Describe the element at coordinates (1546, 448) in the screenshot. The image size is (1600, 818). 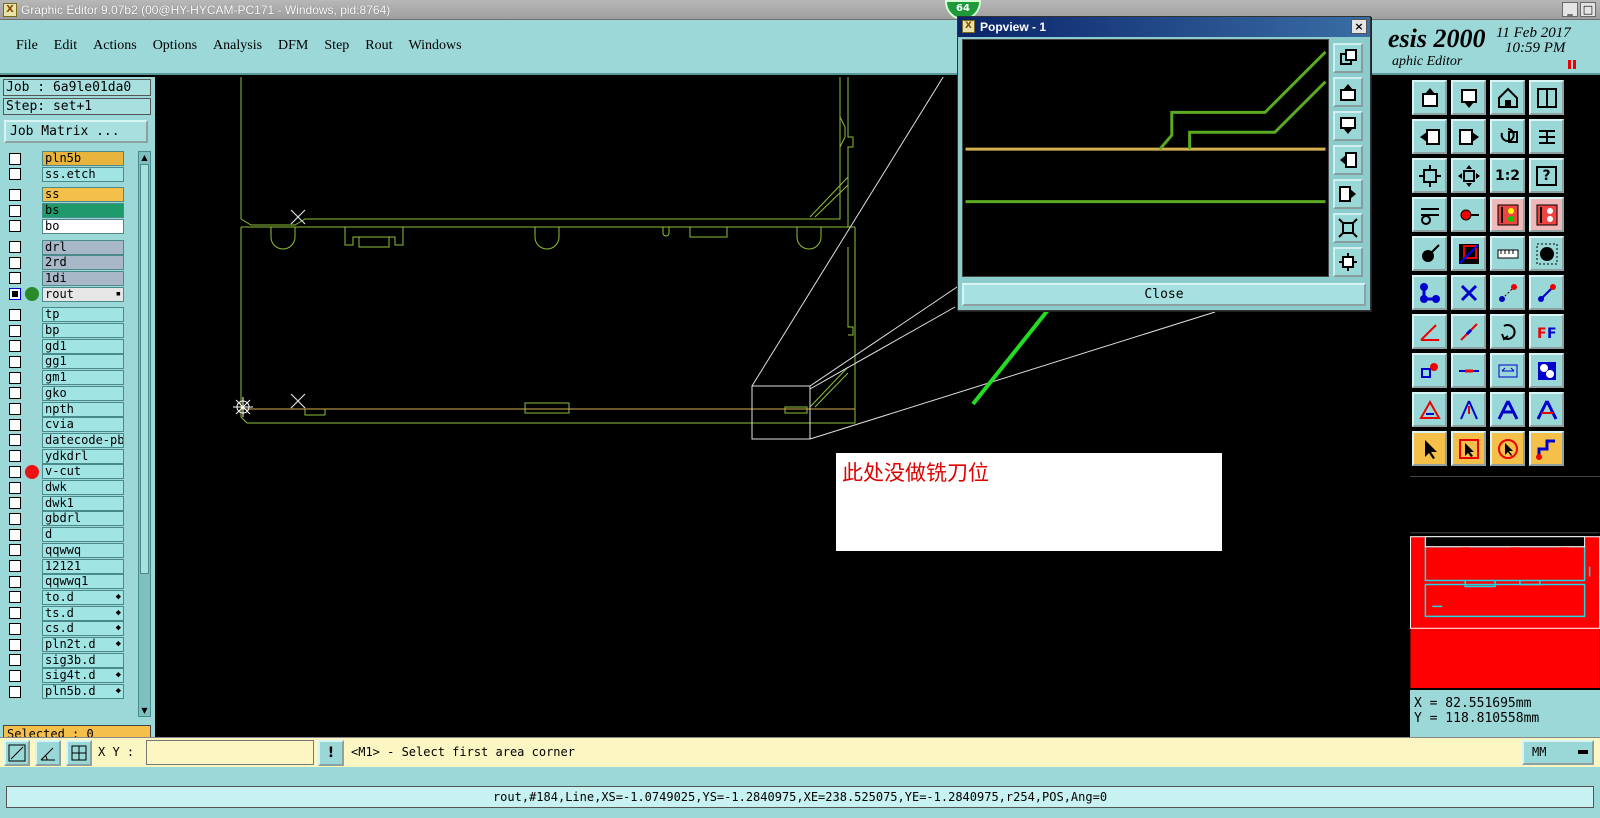
I see `route-button` at that location.